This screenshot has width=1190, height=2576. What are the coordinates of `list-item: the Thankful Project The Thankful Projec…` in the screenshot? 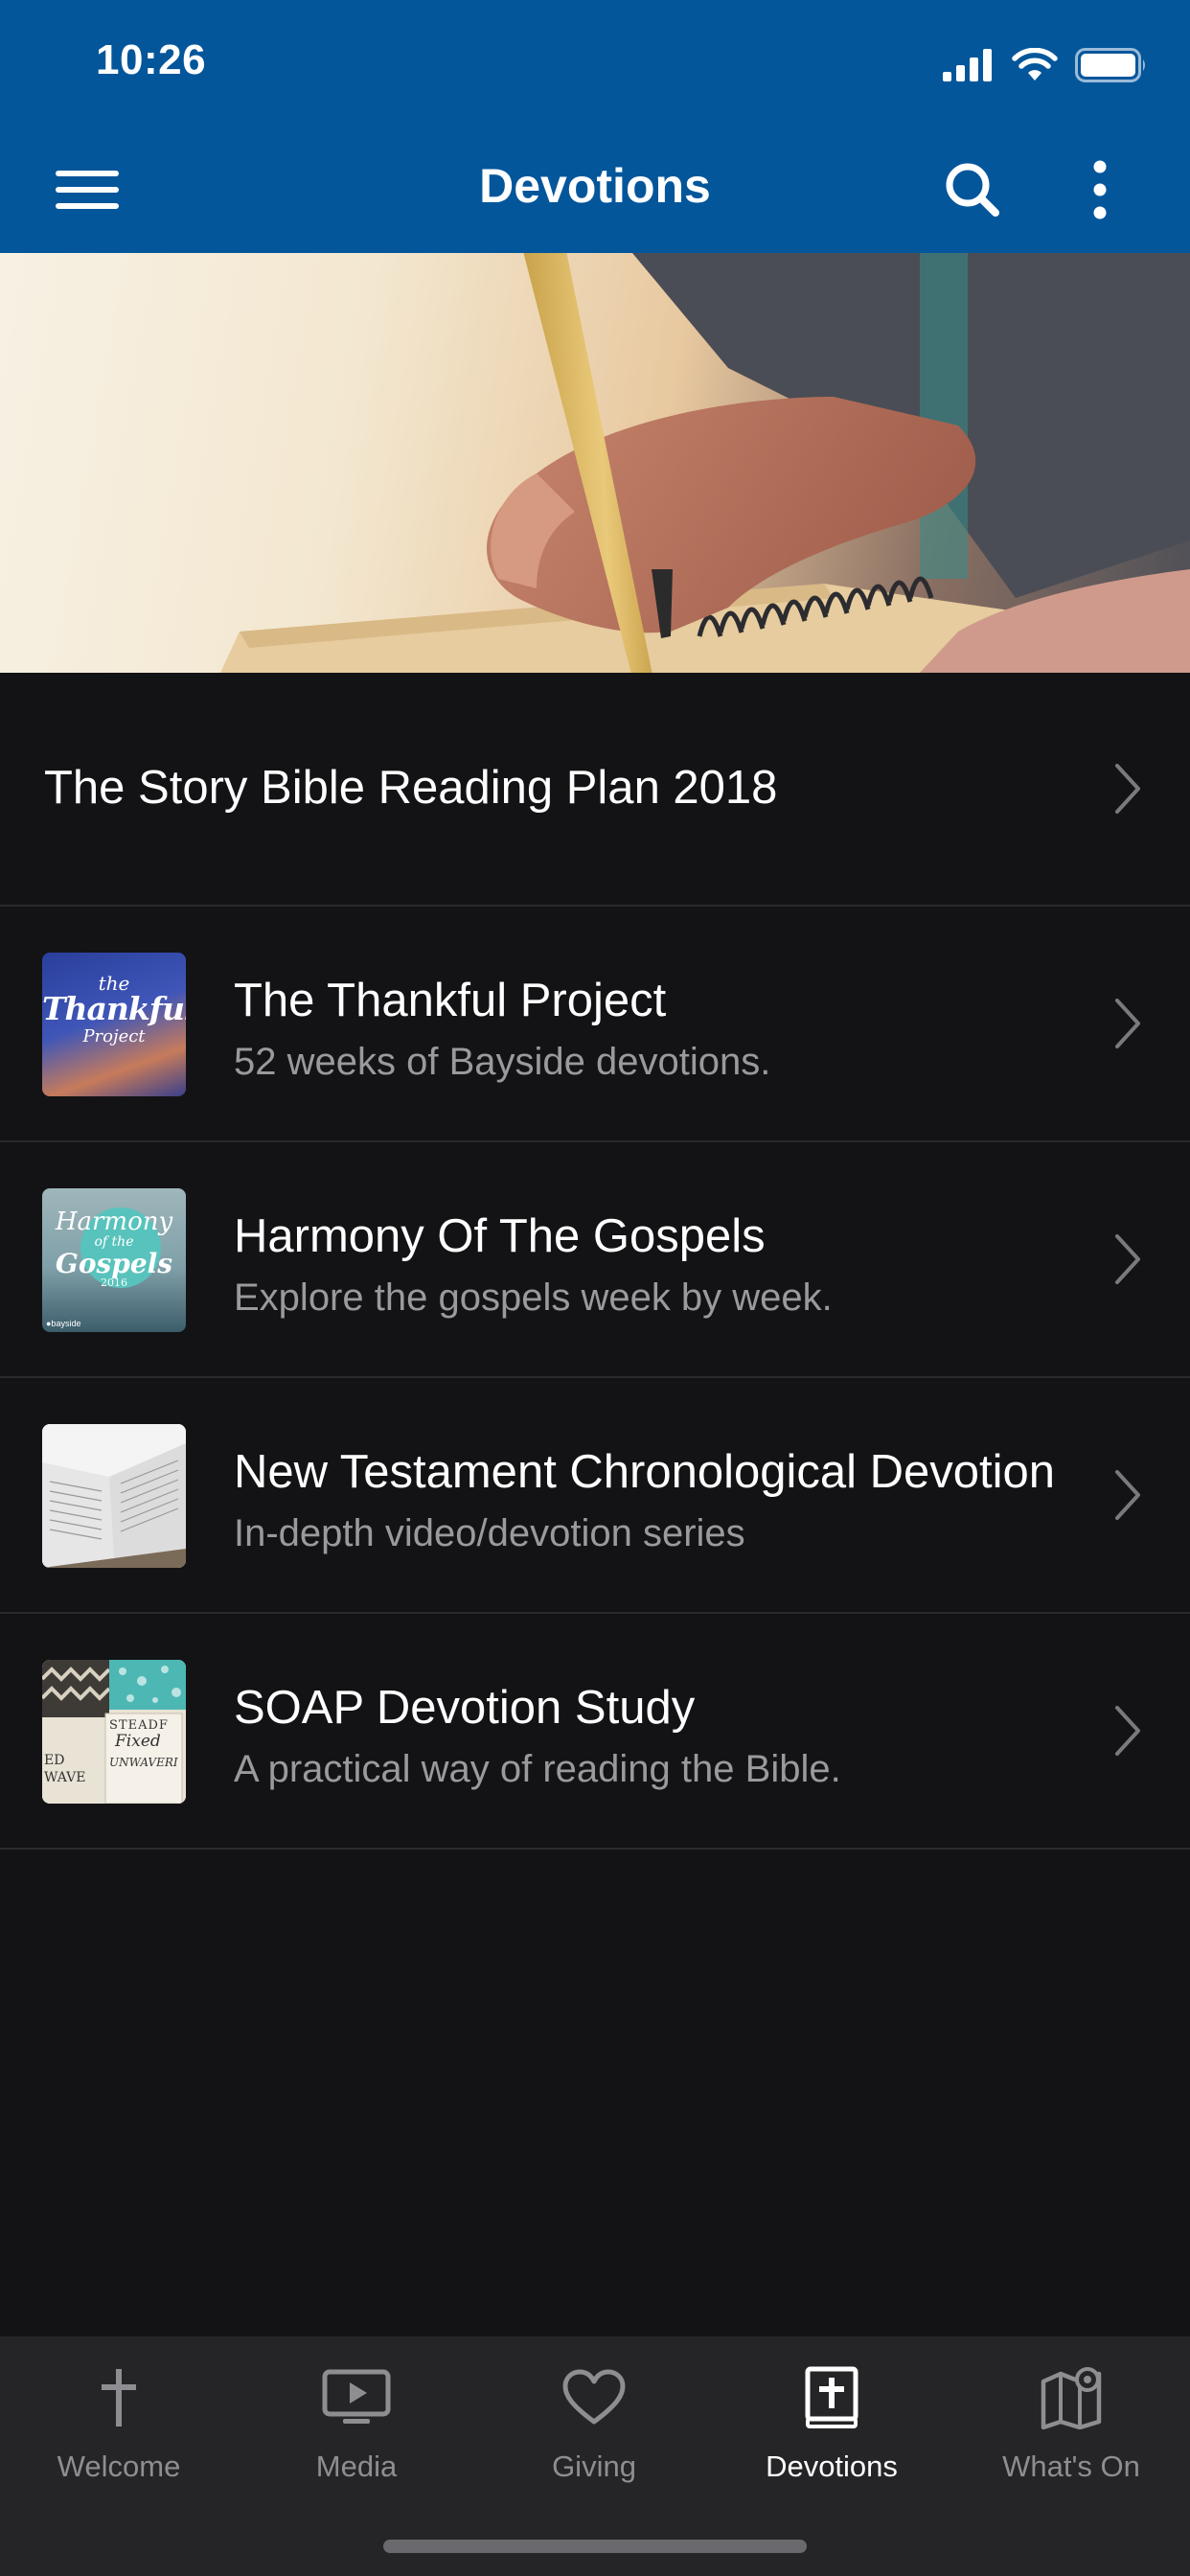 It's located at (595, 1024).